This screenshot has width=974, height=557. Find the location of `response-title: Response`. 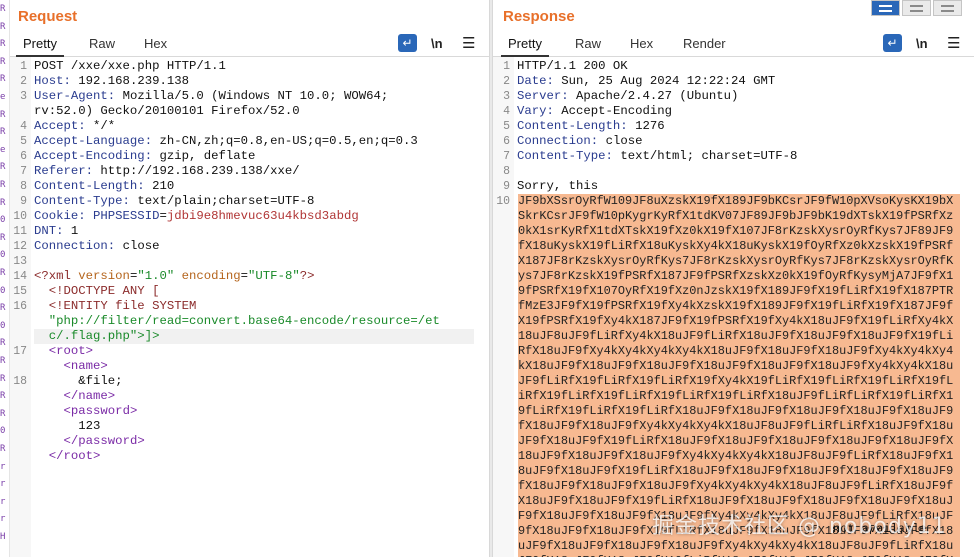

response-title: Response is located at coordinates (539, 16).